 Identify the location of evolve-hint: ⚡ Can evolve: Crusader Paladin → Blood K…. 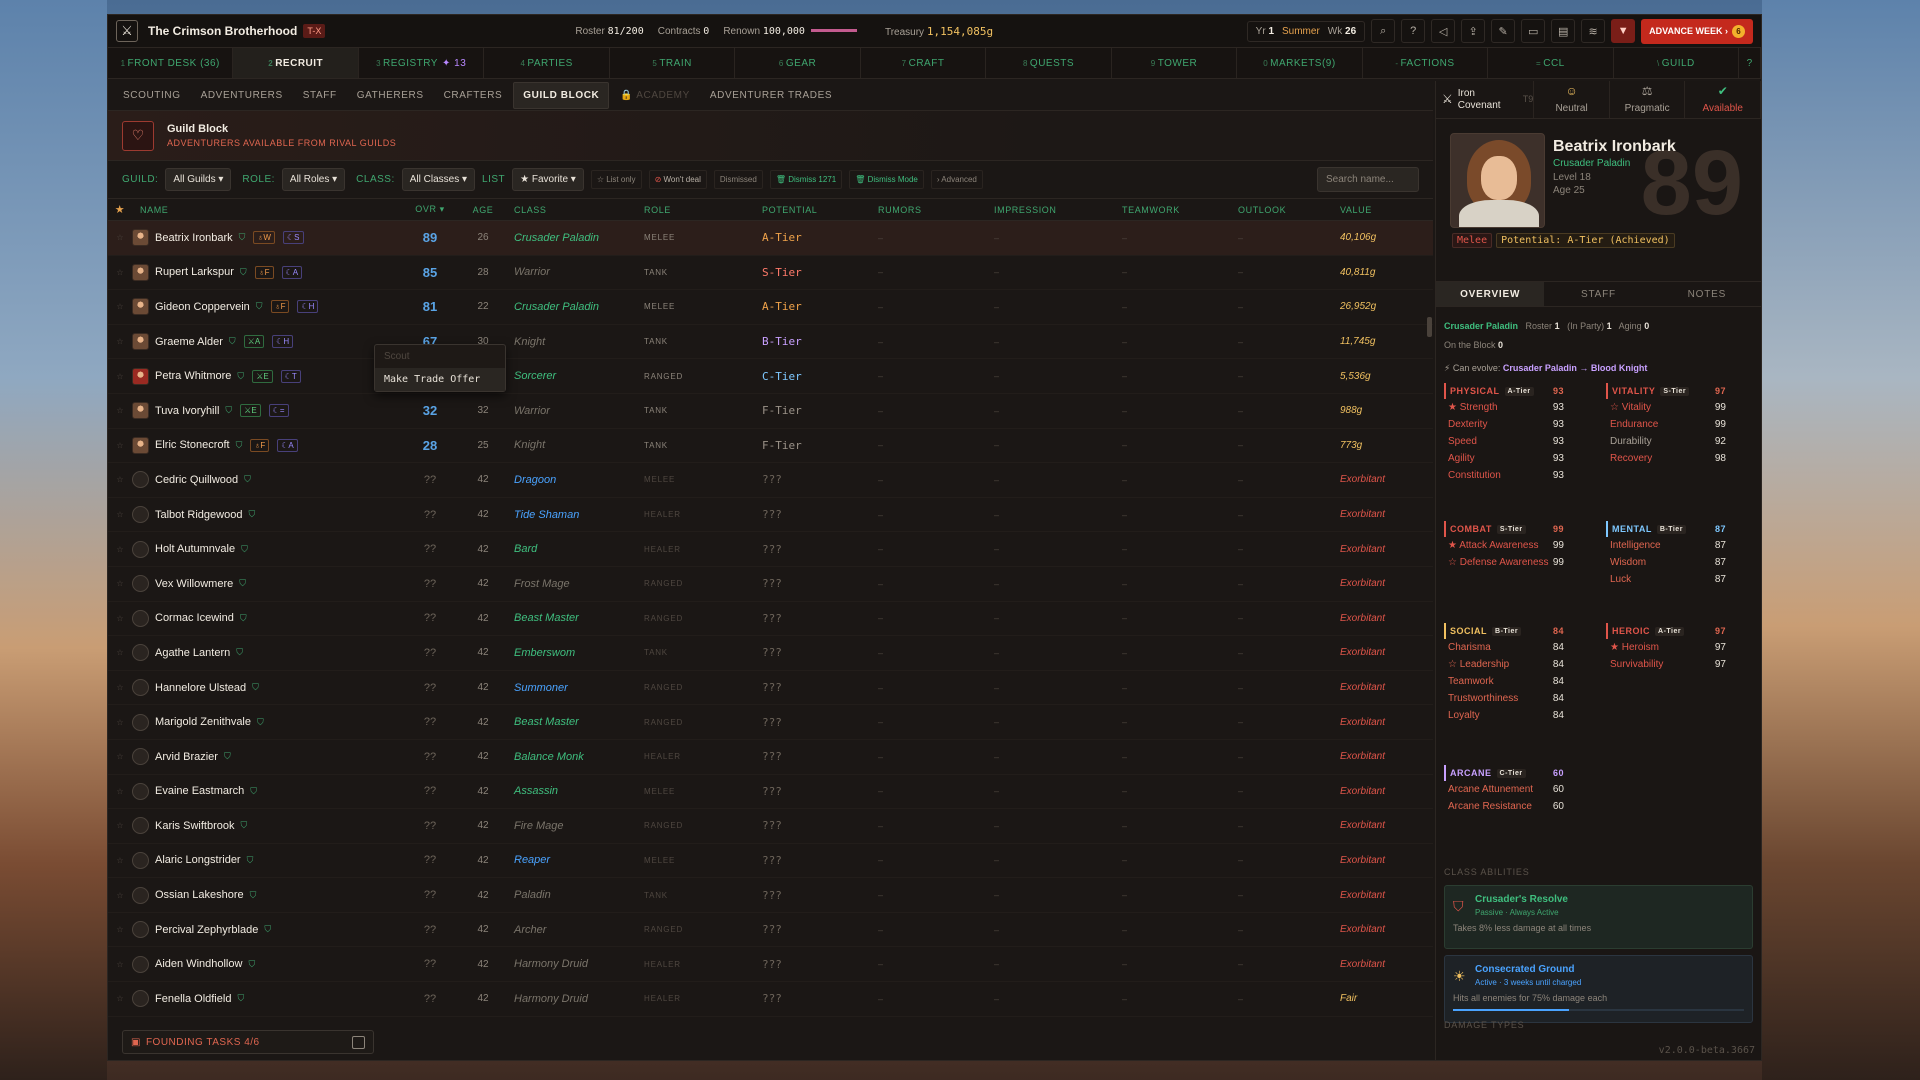
(1545, 368).